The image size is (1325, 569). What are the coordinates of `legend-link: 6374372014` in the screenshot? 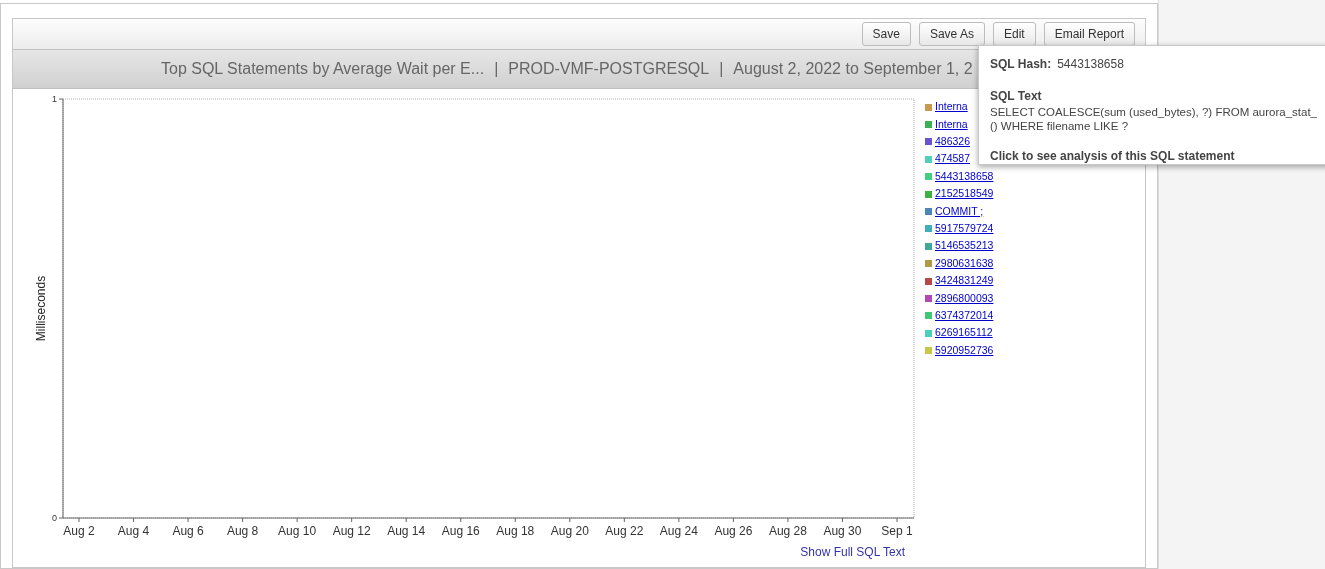 It's located at (964, 316).